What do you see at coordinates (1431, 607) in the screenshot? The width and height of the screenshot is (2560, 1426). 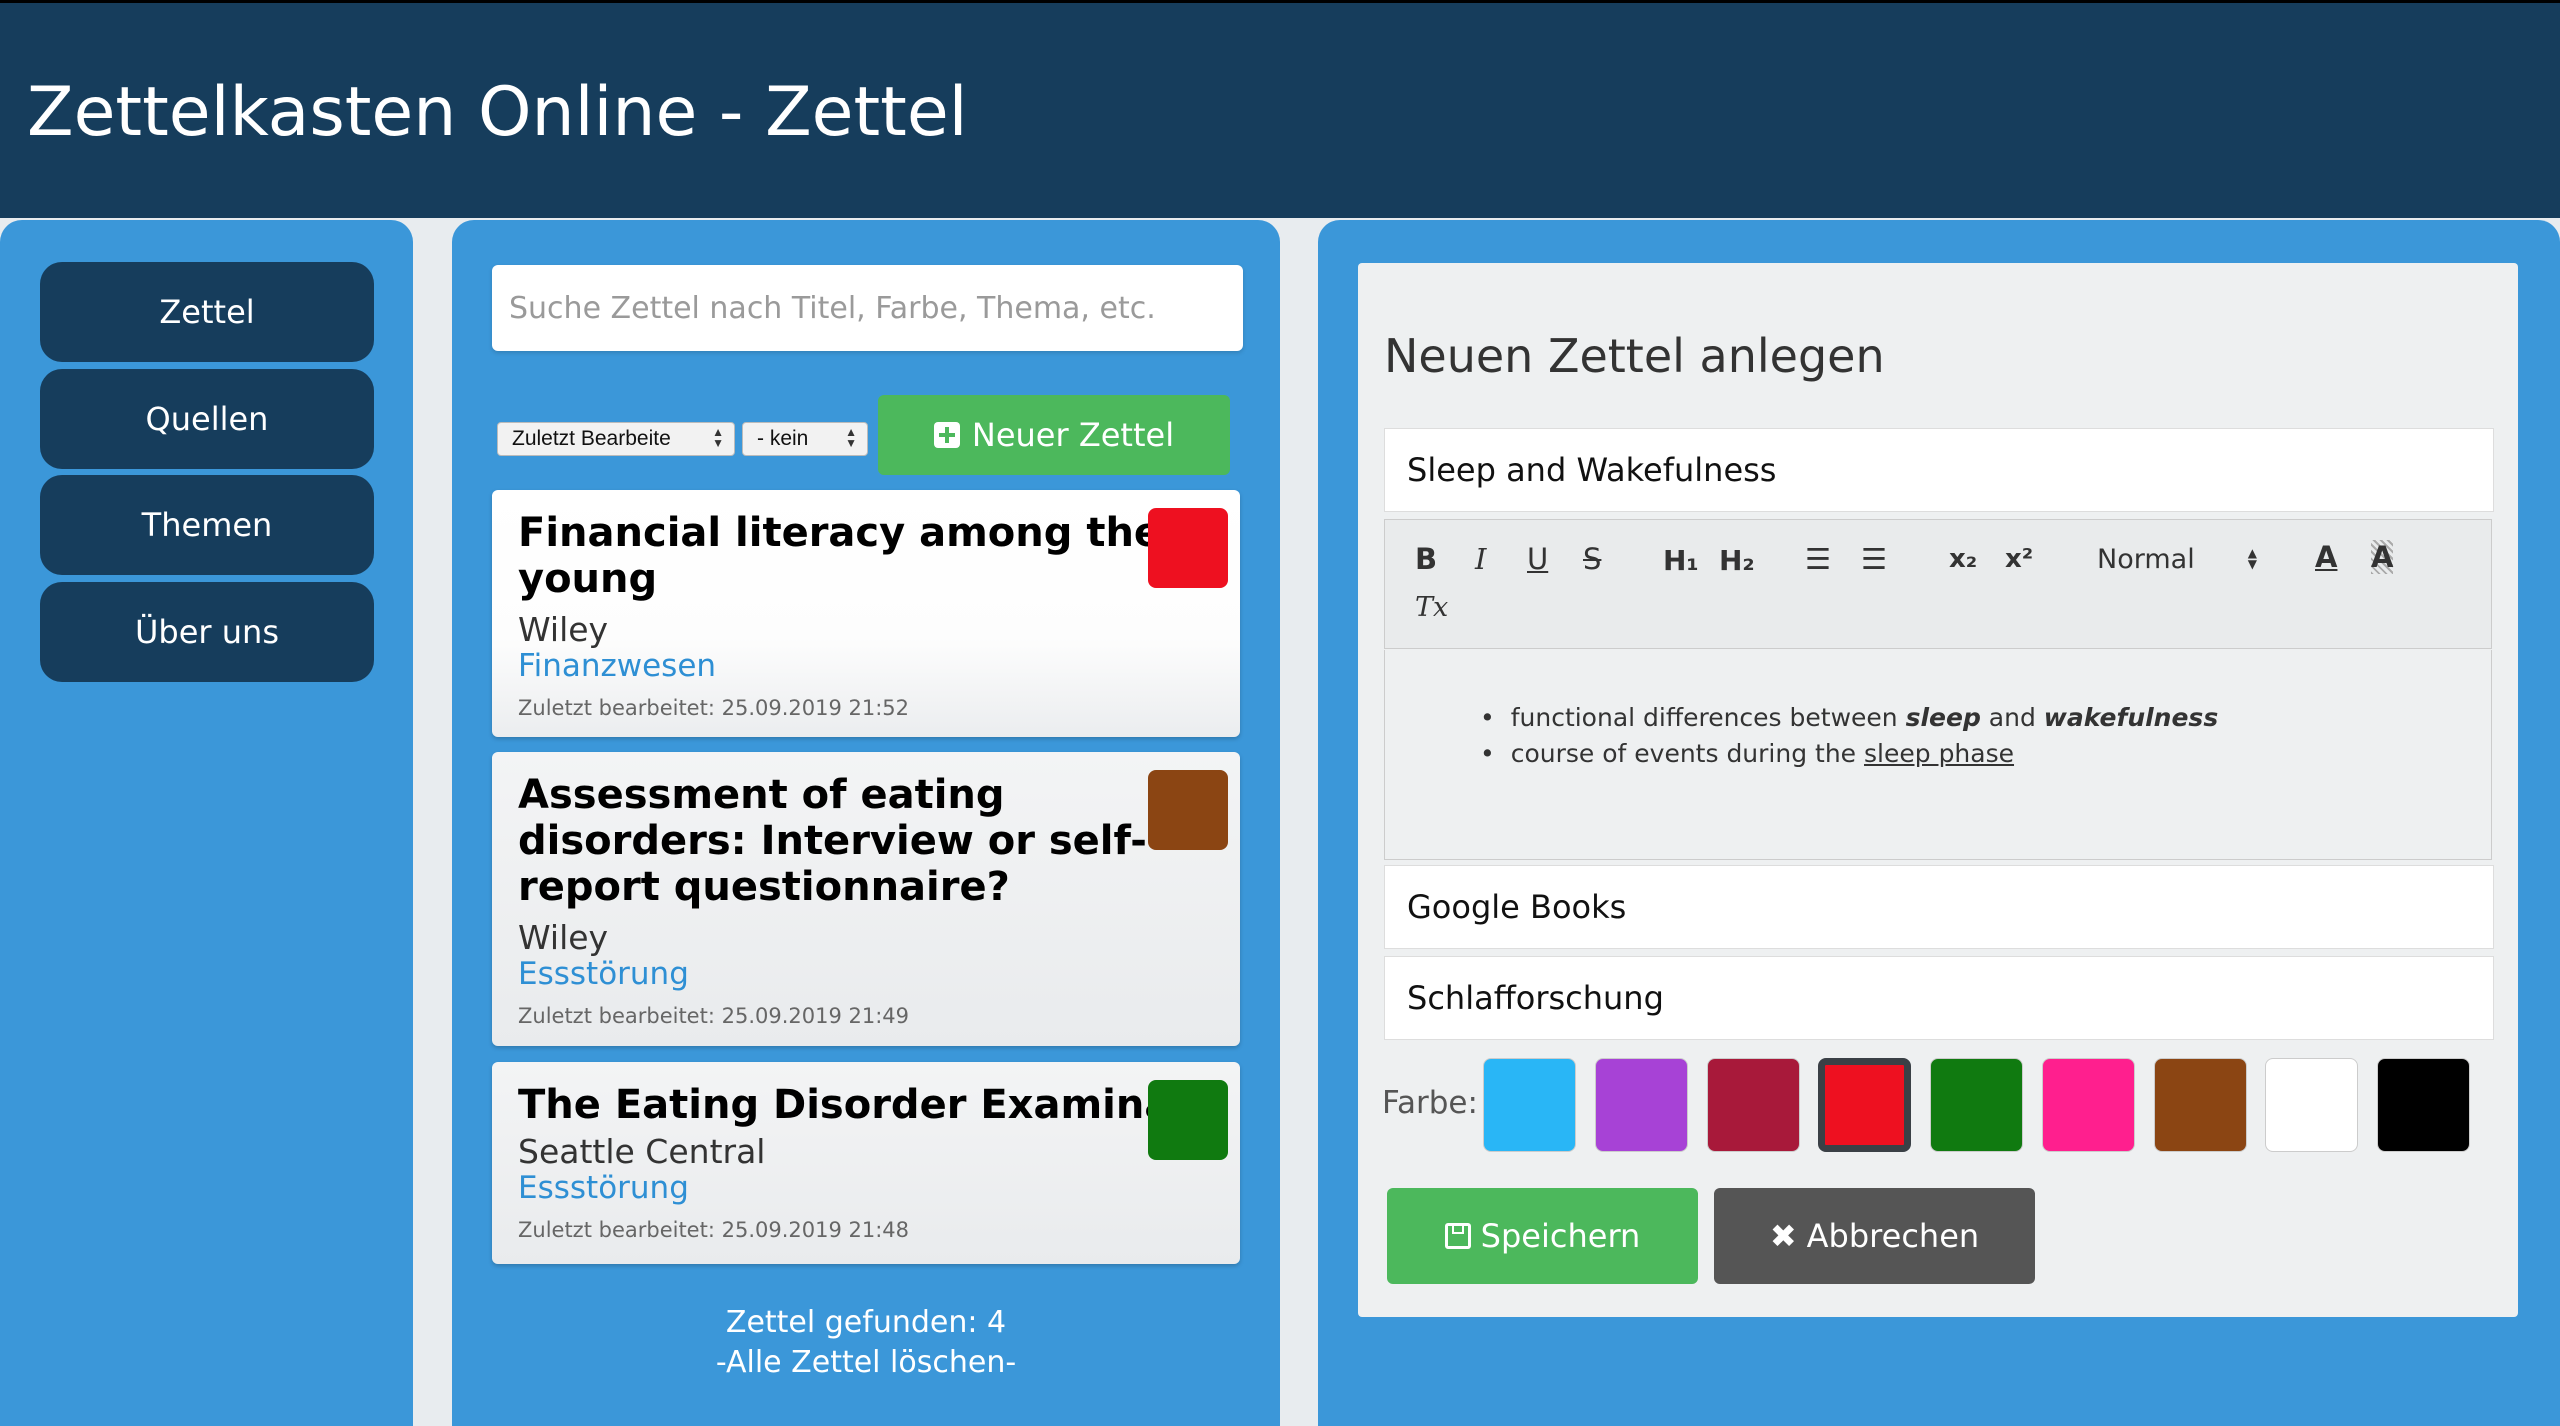 I see `clear-format-icon: Tx` at bounding box center [1431, 607].